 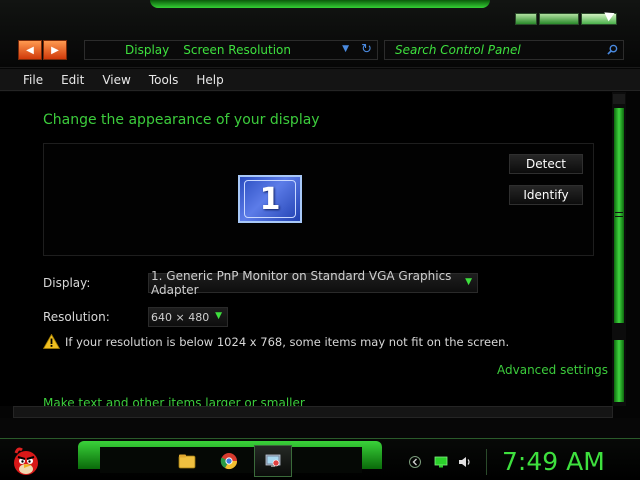 I want to click on back-button: ◀, so click(x=30, y=50).